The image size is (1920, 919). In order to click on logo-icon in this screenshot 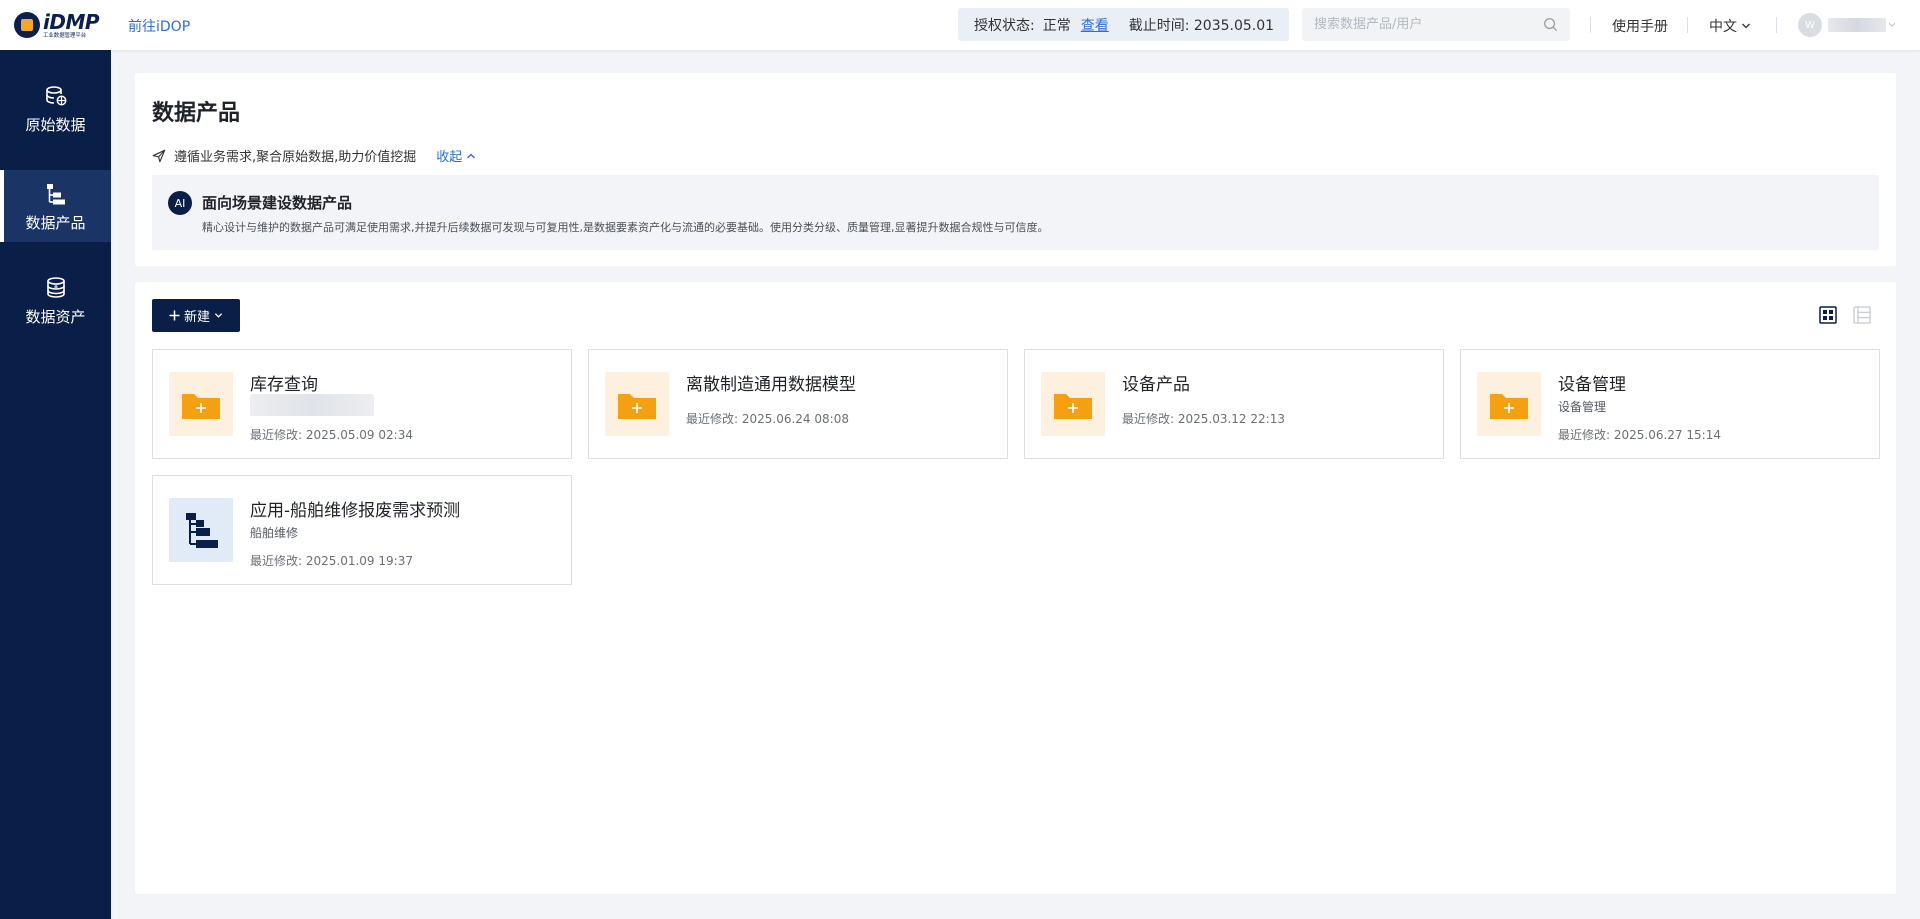, I will do `click(27, 25)`.